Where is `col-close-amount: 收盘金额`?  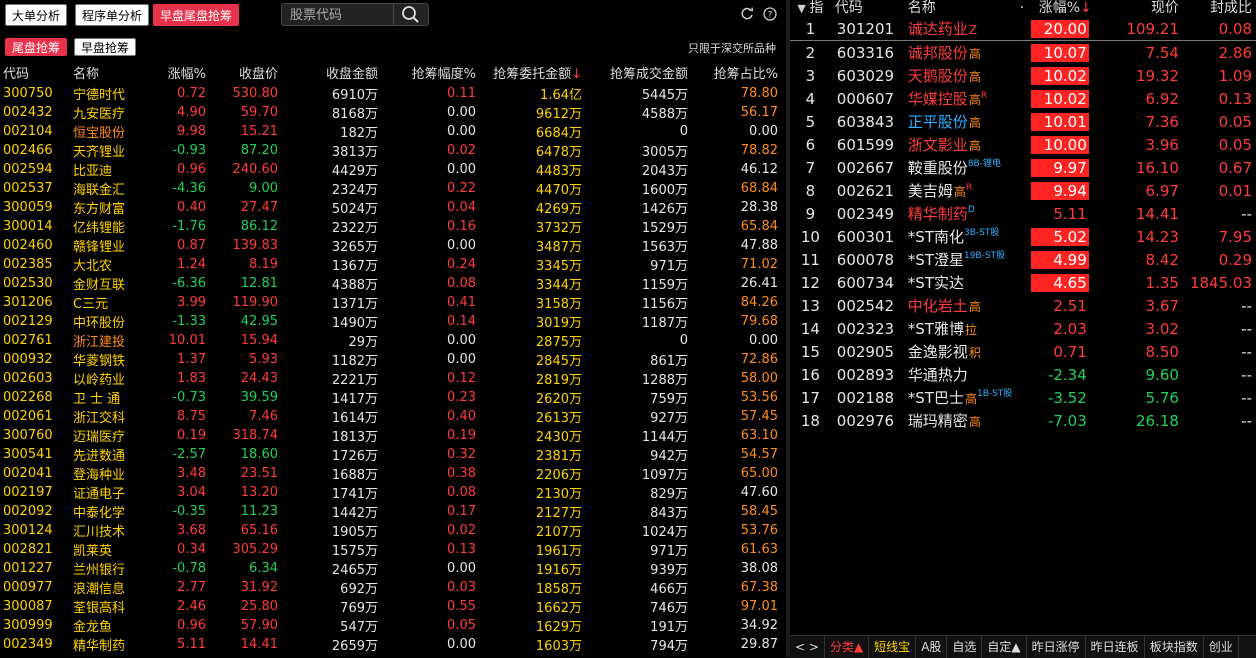 col-close-amount: 收盘金额 is located at coordinates (336, 72).